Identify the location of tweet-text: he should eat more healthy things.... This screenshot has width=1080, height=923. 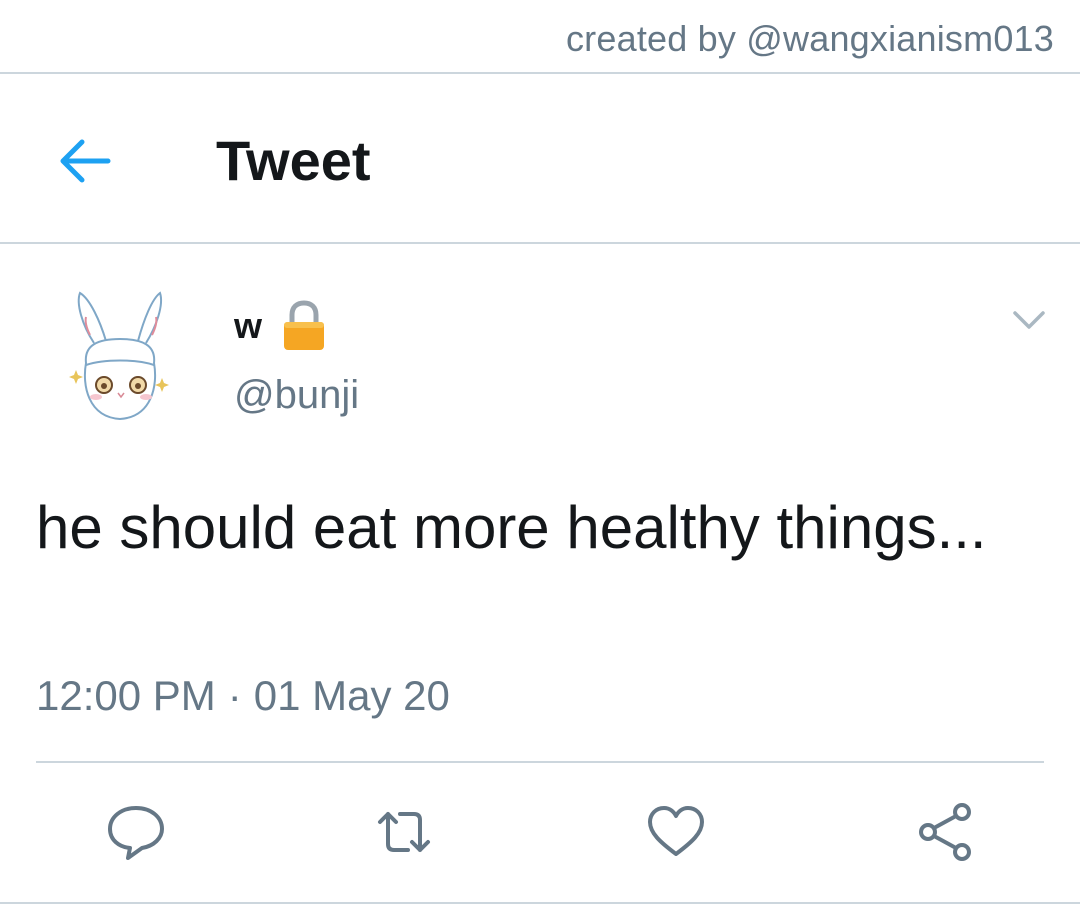
(511, 527).